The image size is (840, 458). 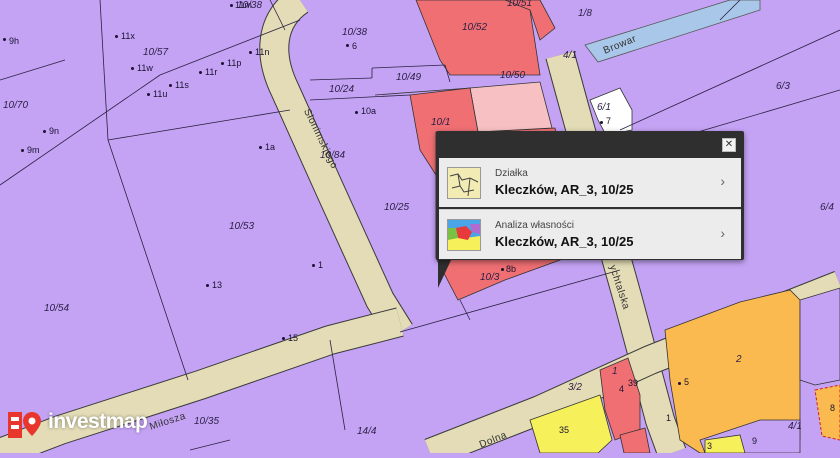 I want to click on point-label: 9, so click(x=755, y=441).